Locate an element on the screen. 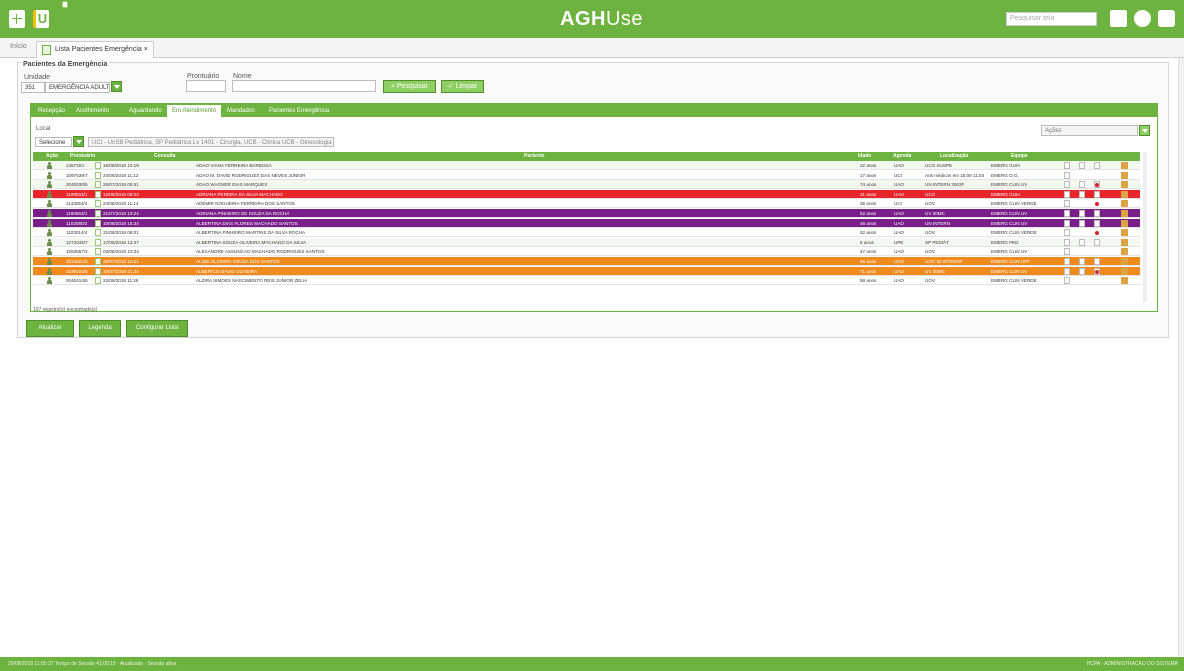  acoes-select: Ações is located at coordinates (1089, 130).